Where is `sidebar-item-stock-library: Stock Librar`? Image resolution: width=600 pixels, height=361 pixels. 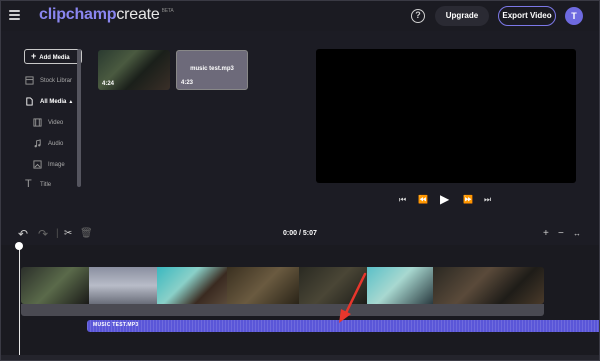
sidebar-item-stock-library: Stock Librar is located at coordinates (48, 80).